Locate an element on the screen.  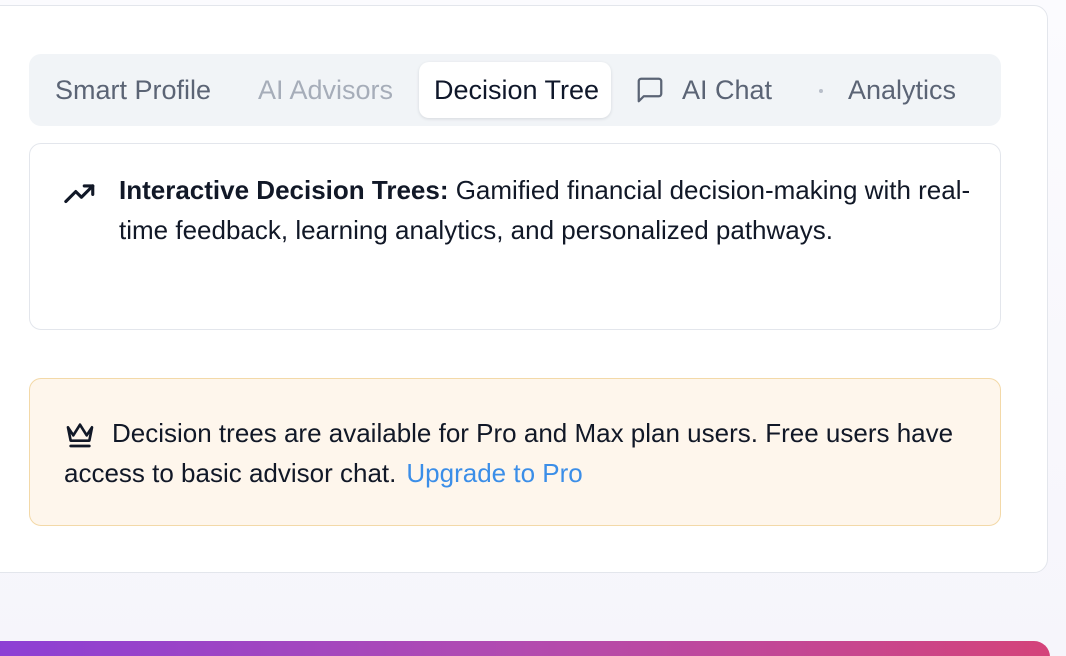
tab-label: AI Chat is located at coordinates (727, 89).